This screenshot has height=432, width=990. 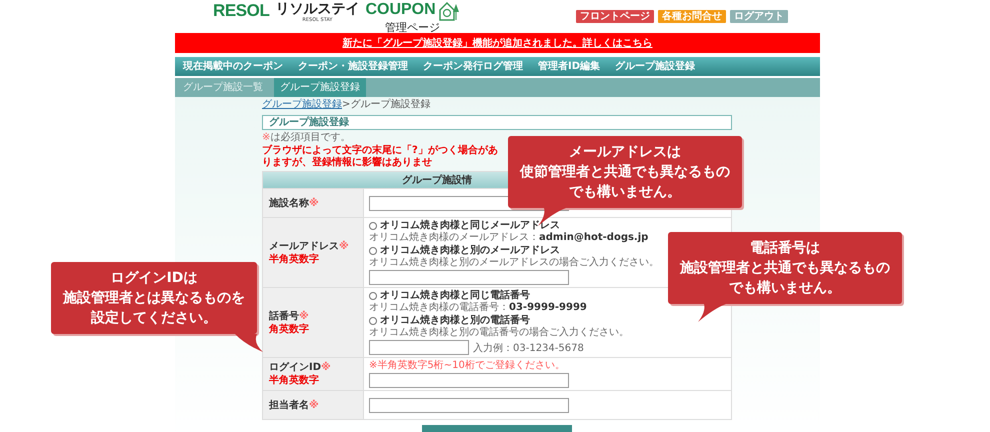 I want to click on breadcrumb-link: グループ施設登録, so click(x=302, y=105).